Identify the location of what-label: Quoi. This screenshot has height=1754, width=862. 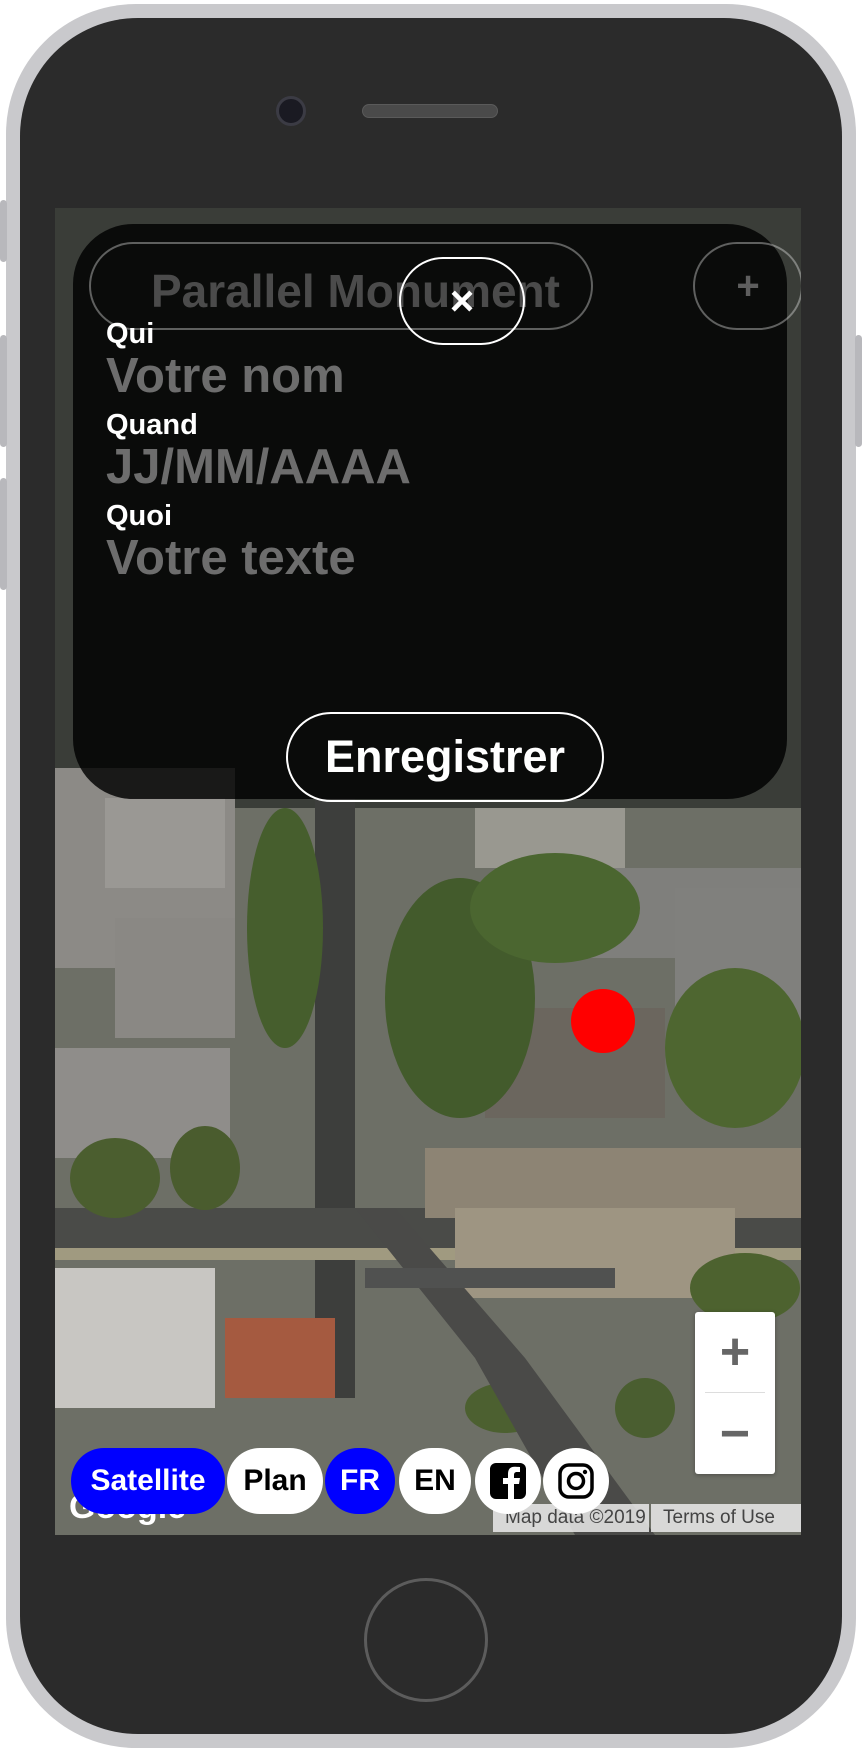
(139, 516).